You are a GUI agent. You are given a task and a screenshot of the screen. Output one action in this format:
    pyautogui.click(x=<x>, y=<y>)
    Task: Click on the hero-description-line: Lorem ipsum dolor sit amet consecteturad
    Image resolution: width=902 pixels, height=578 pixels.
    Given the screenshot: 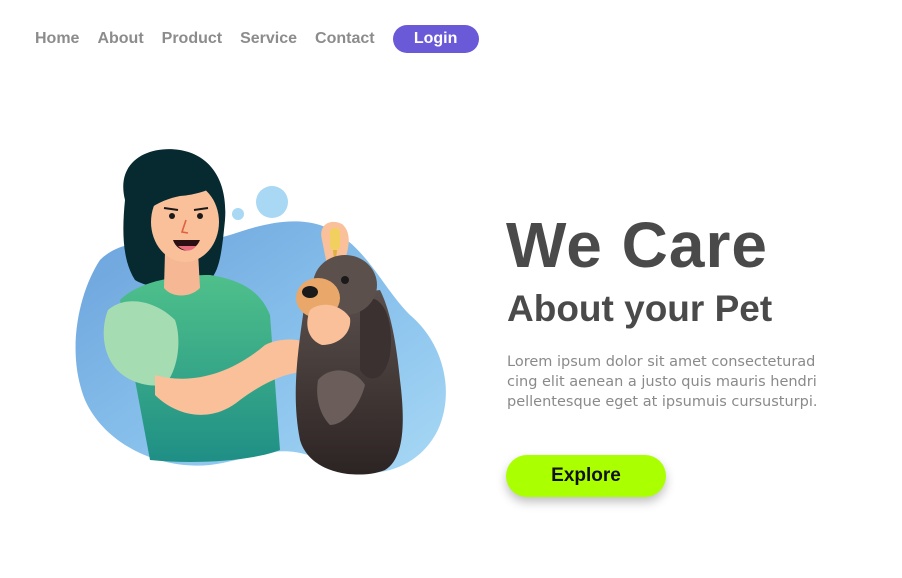 What is the action you would take?
    pyautogui.click(x=661, y=362)
    